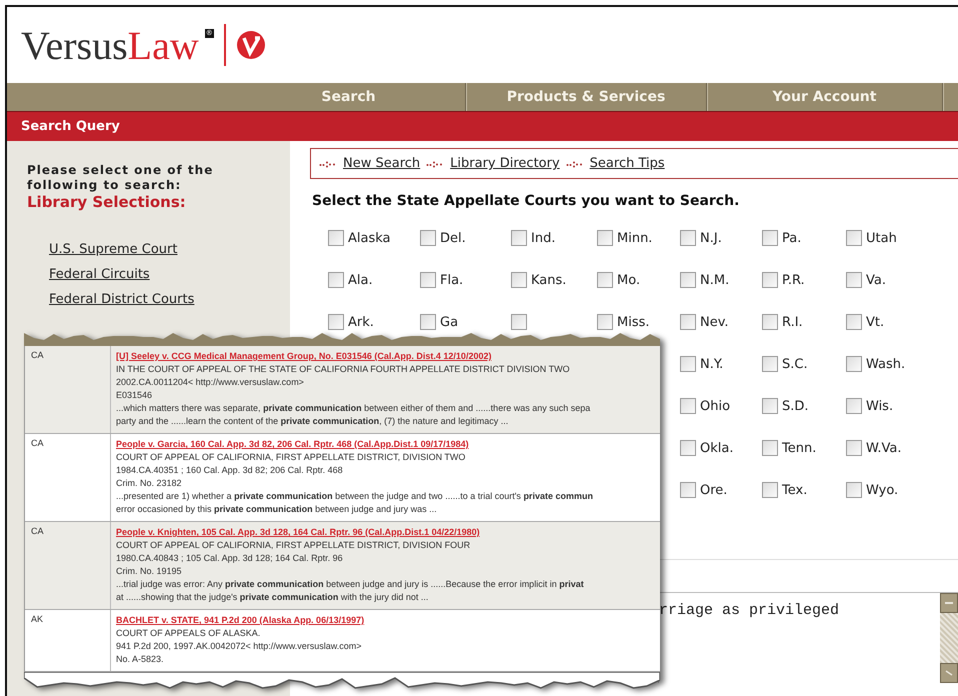 The height and width of the screenshot is (696, 958). What do you see at coordinates (714, 322) in the screenshot?
I see `checkbox-label: Nev.` at bounding box center [714, 322].